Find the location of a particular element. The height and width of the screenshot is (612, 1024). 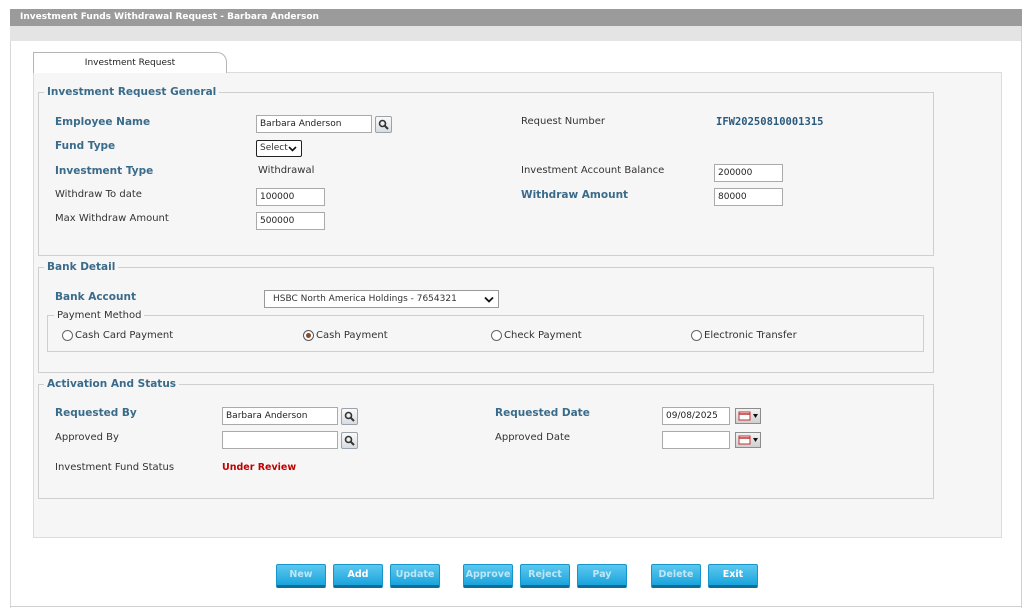

status-label: Investment Fund Status is located at coordinates (115, 467).